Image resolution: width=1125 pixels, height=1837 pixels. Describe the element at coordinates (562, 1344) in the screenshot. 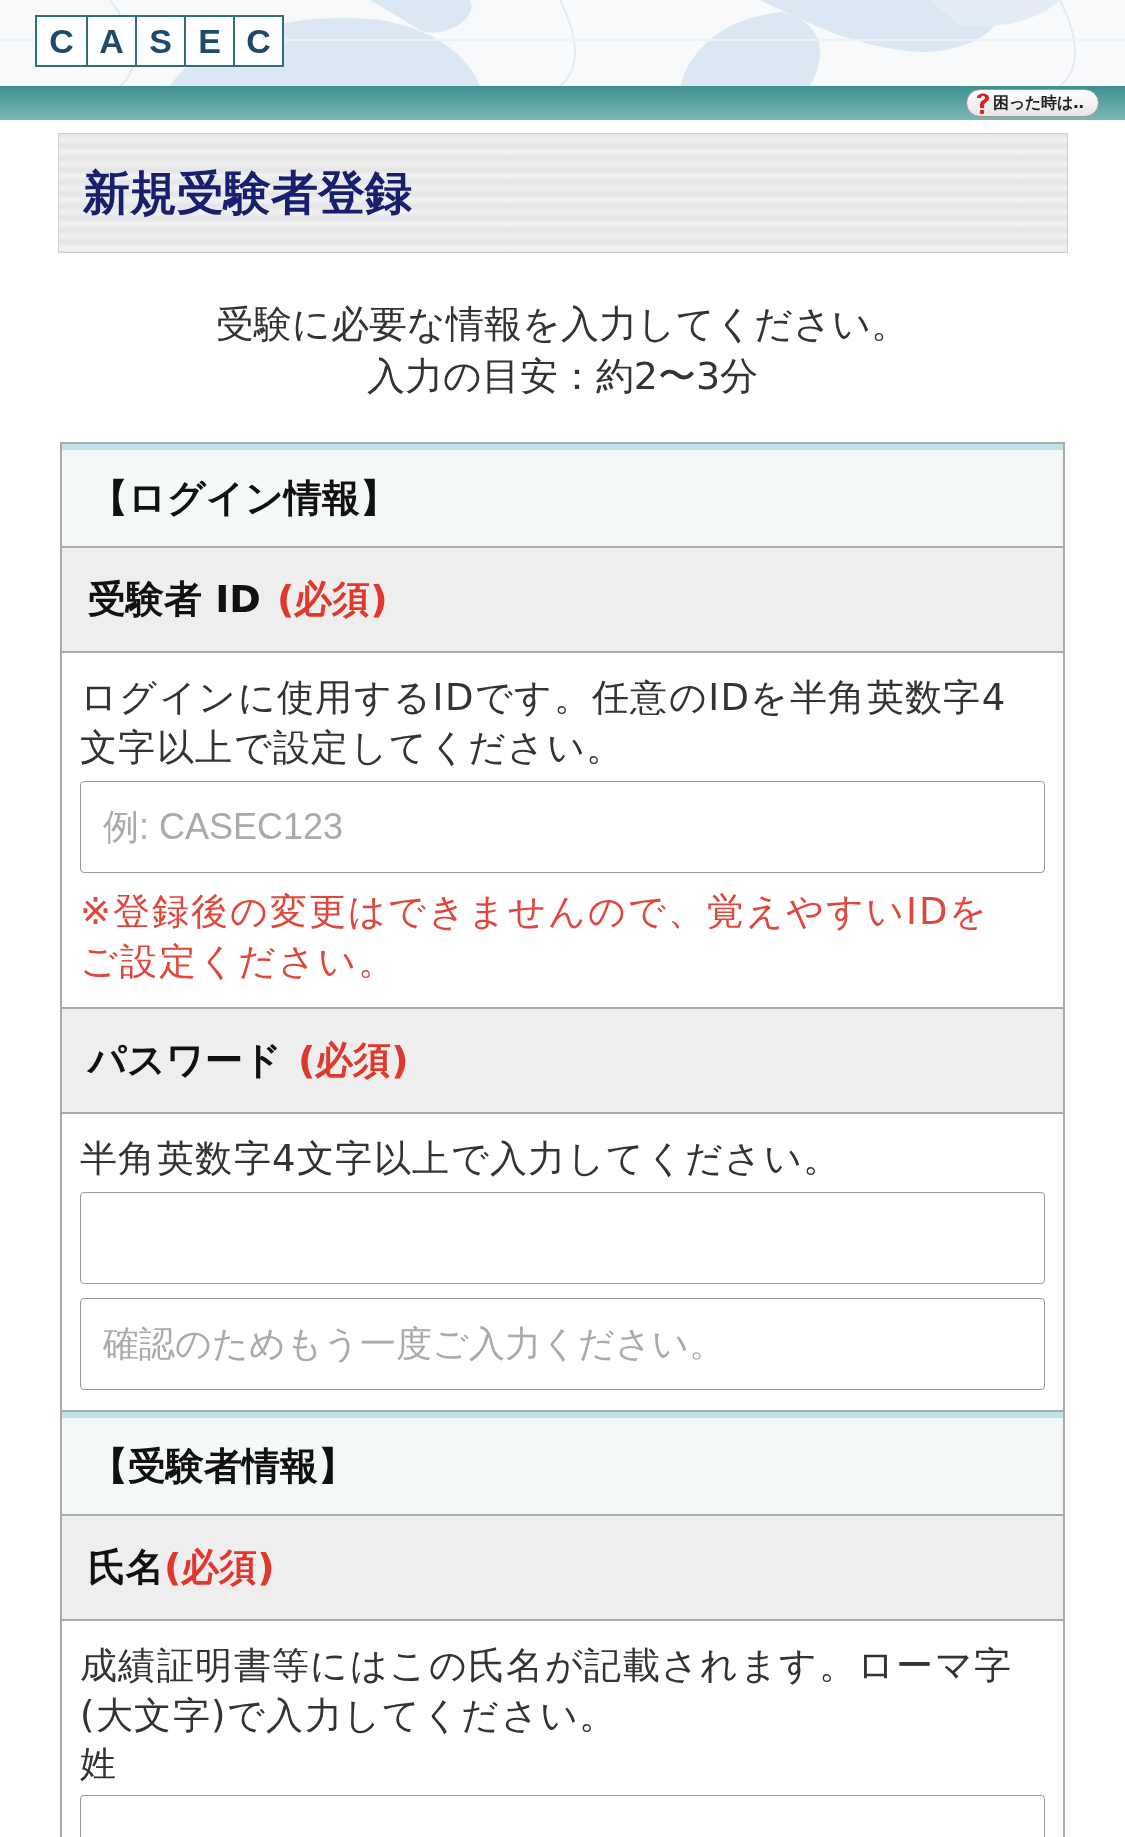

I see `input-field: 確認のためもう一度ご入力ください。` at that location.